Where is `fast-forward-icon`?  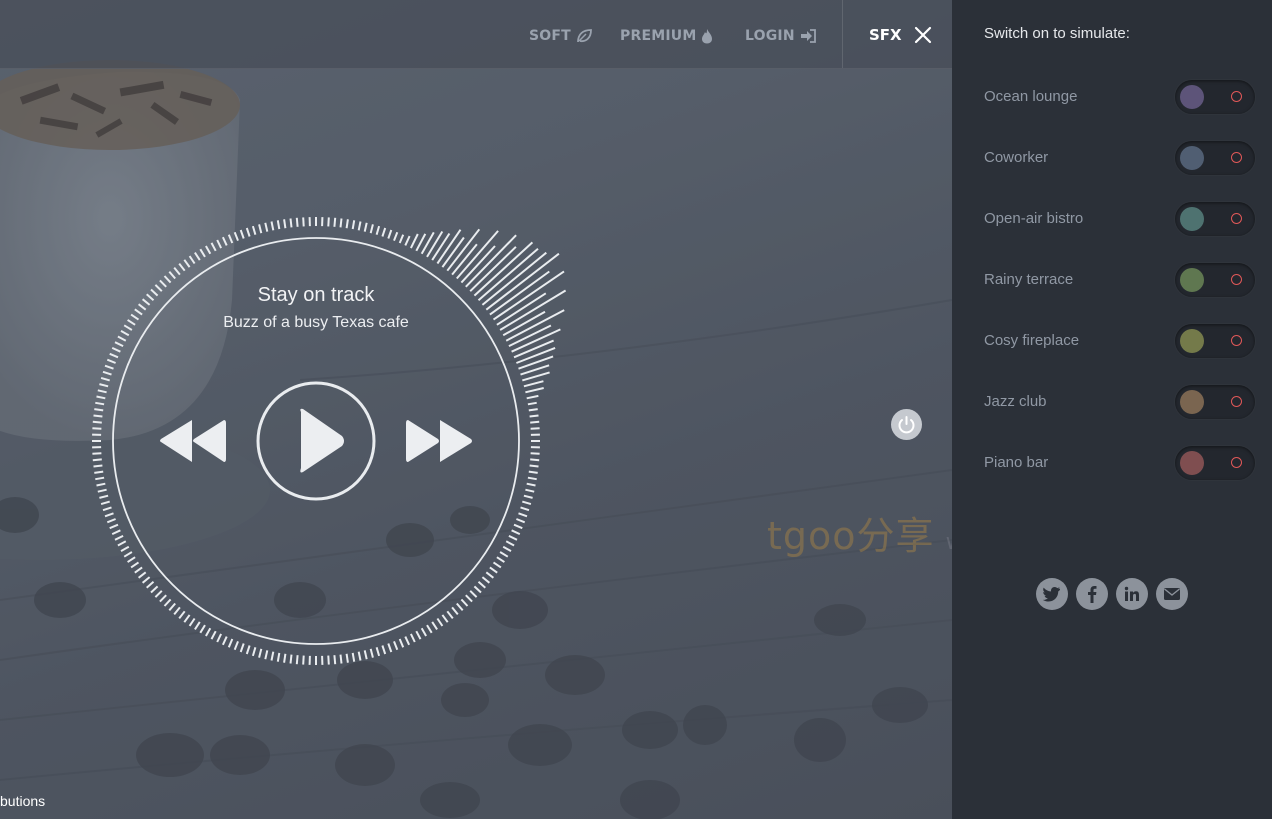
fast-forward-icon is located at coordinates (439, 441).